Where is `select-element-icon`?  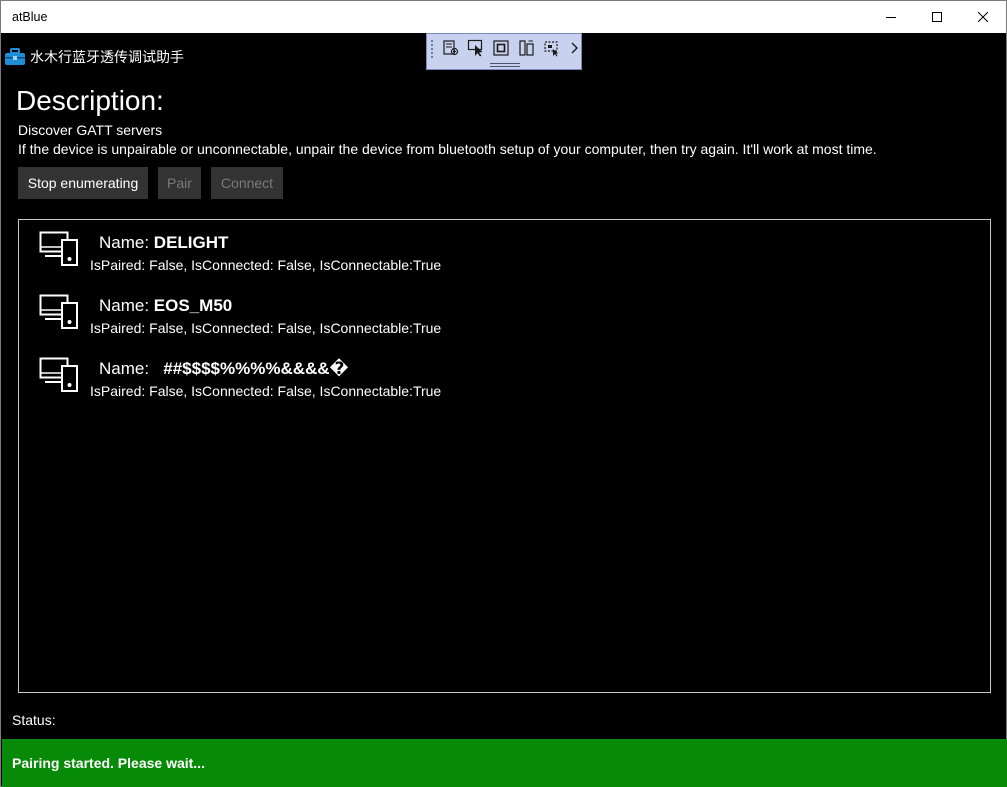
select-element-icon is located at coordinates (476, 48).